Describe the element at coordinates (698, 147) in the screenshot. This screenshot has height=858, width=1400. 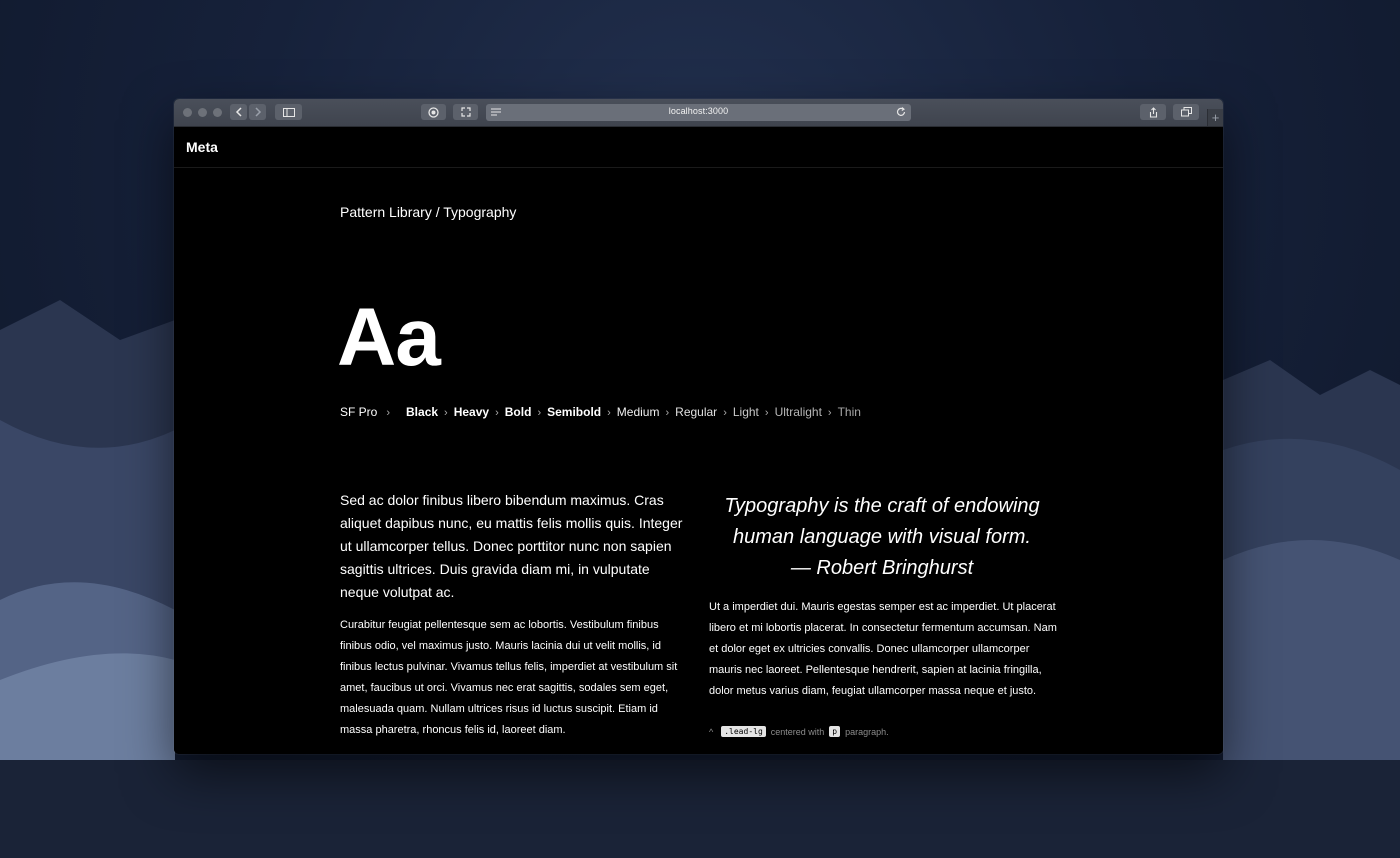
I see `site-navbar: Meta` at that location.